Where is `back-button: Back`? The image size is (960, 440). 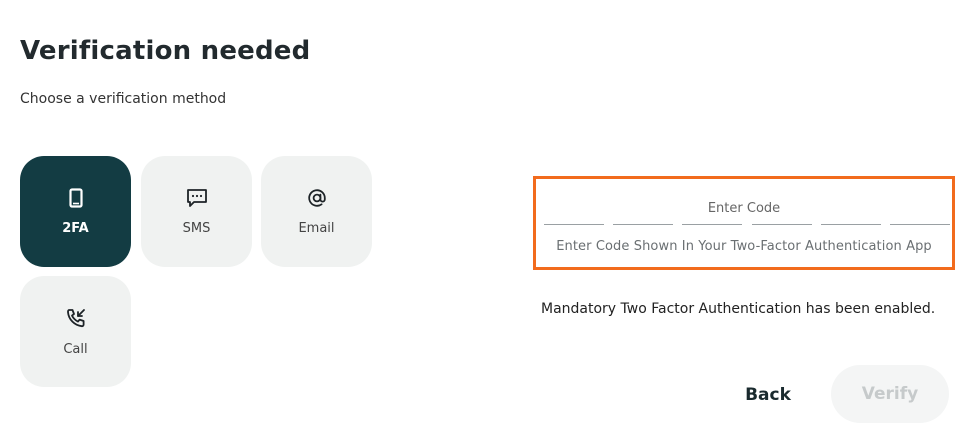
back-button: Back is located at coordinates (768, 395).